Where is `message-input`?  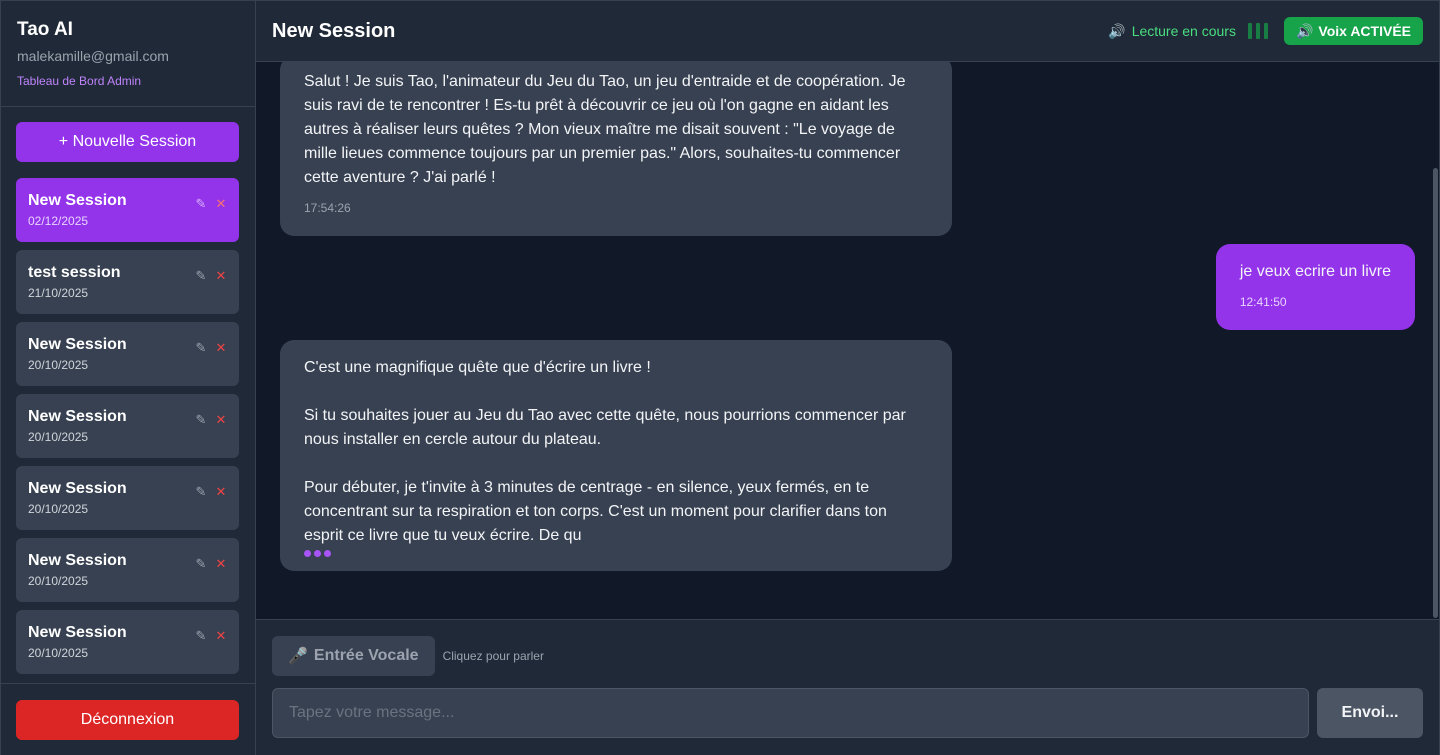
message-input is located at coordinates (790, 713).